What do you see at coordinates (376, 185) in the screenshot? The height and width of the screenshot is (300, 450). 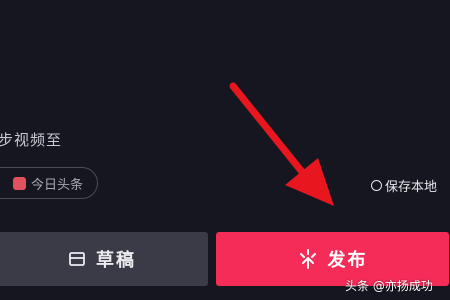 I see `radio-unchecked-icon` at bounding box center [376, 185].